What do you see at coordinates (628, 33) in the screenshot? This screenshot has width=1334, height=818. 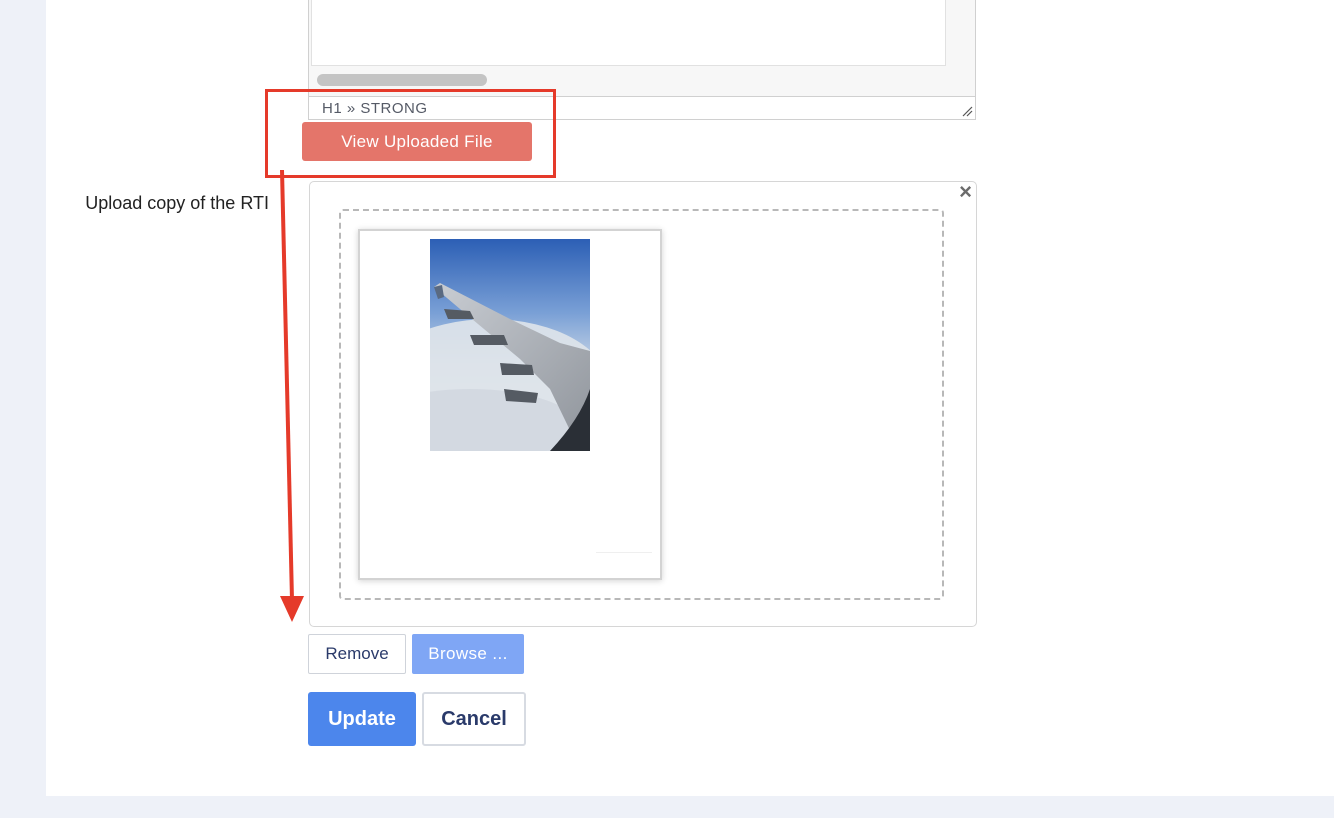 I see `editor-content-area` at bounding box center [628, 33].